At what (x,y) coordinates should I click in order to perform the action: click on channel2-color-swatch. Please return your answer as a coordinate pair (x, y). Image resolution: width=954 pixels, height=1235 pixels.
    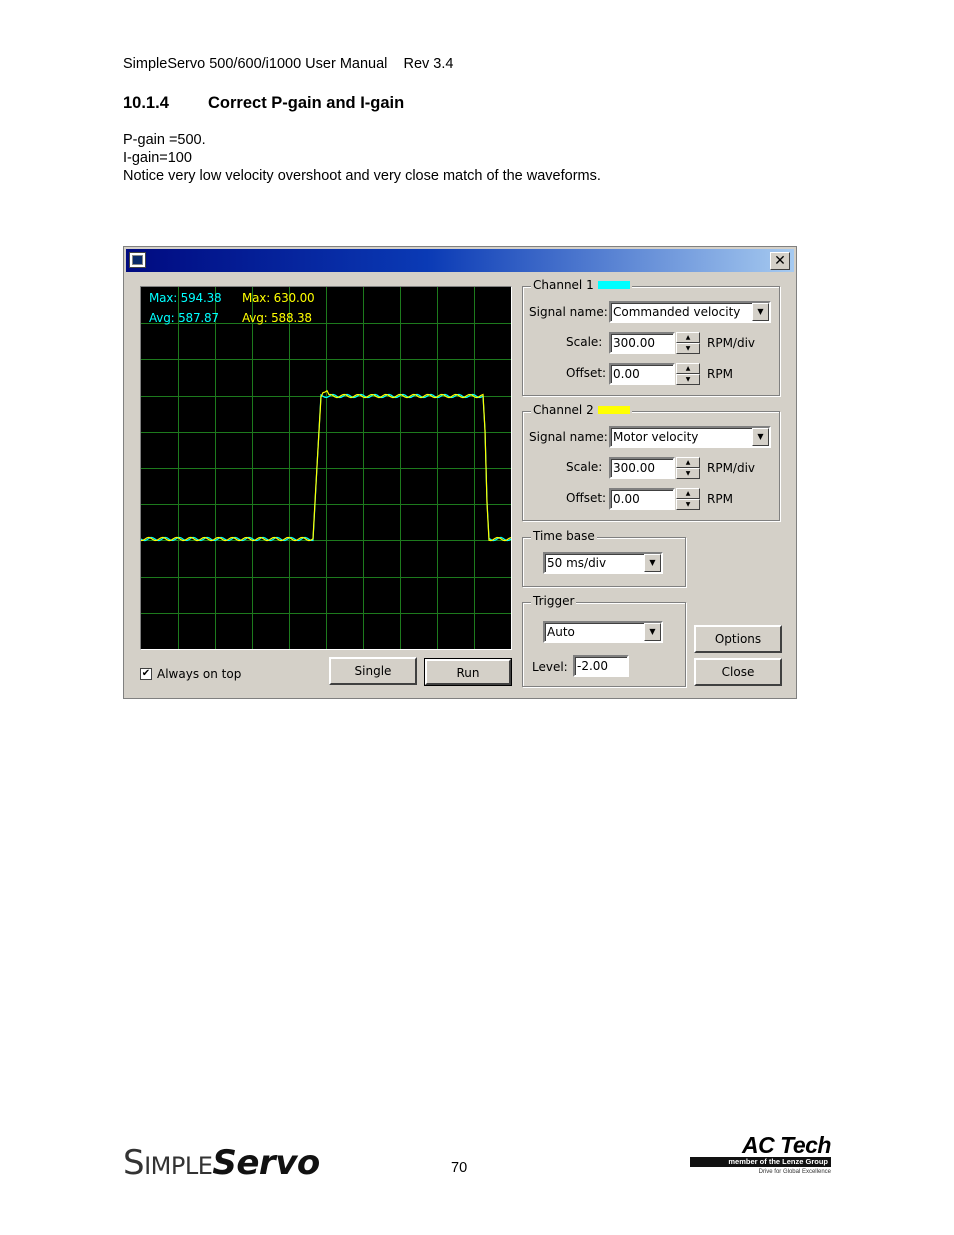
    Looking at the image, I should click on (613, 410).